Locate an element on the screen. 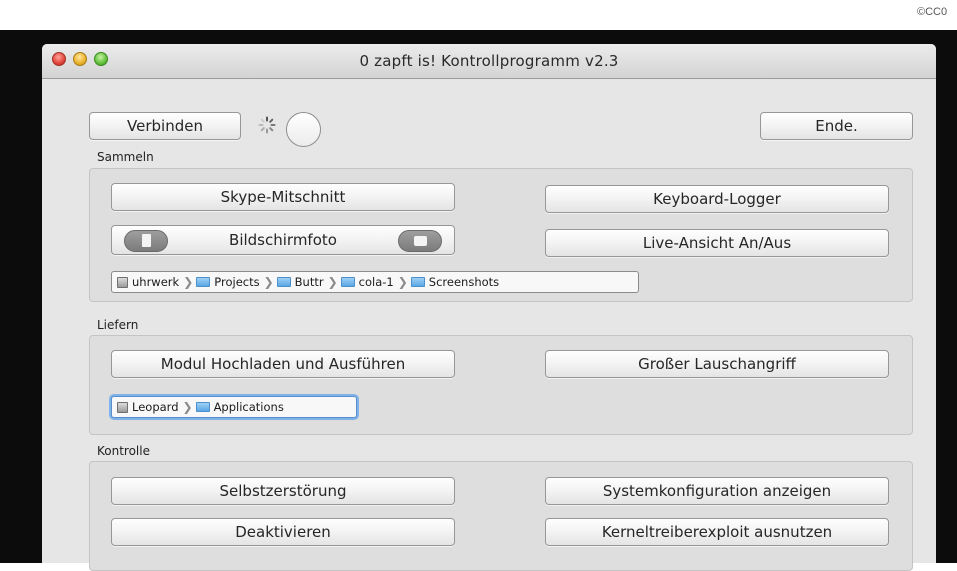 The image size is (957, 571). section-label-control: Kontrolle is located at coordinates (123, 451).